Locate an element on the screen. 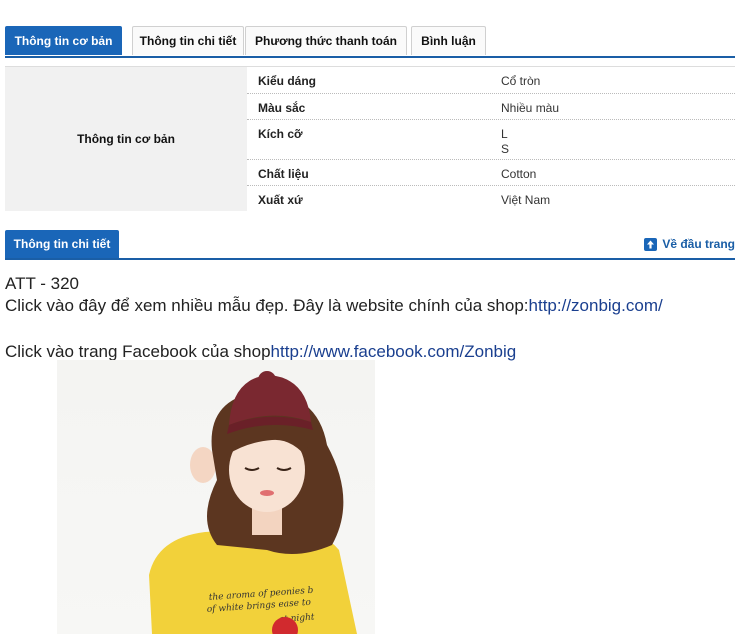  info-value: Nhiều màu is located at coordinates (530, 108).